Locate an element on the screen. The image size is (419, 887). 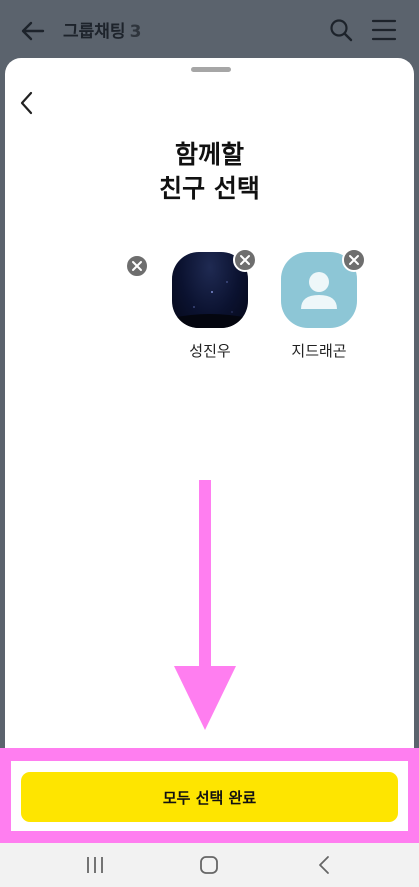
selected-friend-item: 지드래곤 is located at coordinates (320, 305).